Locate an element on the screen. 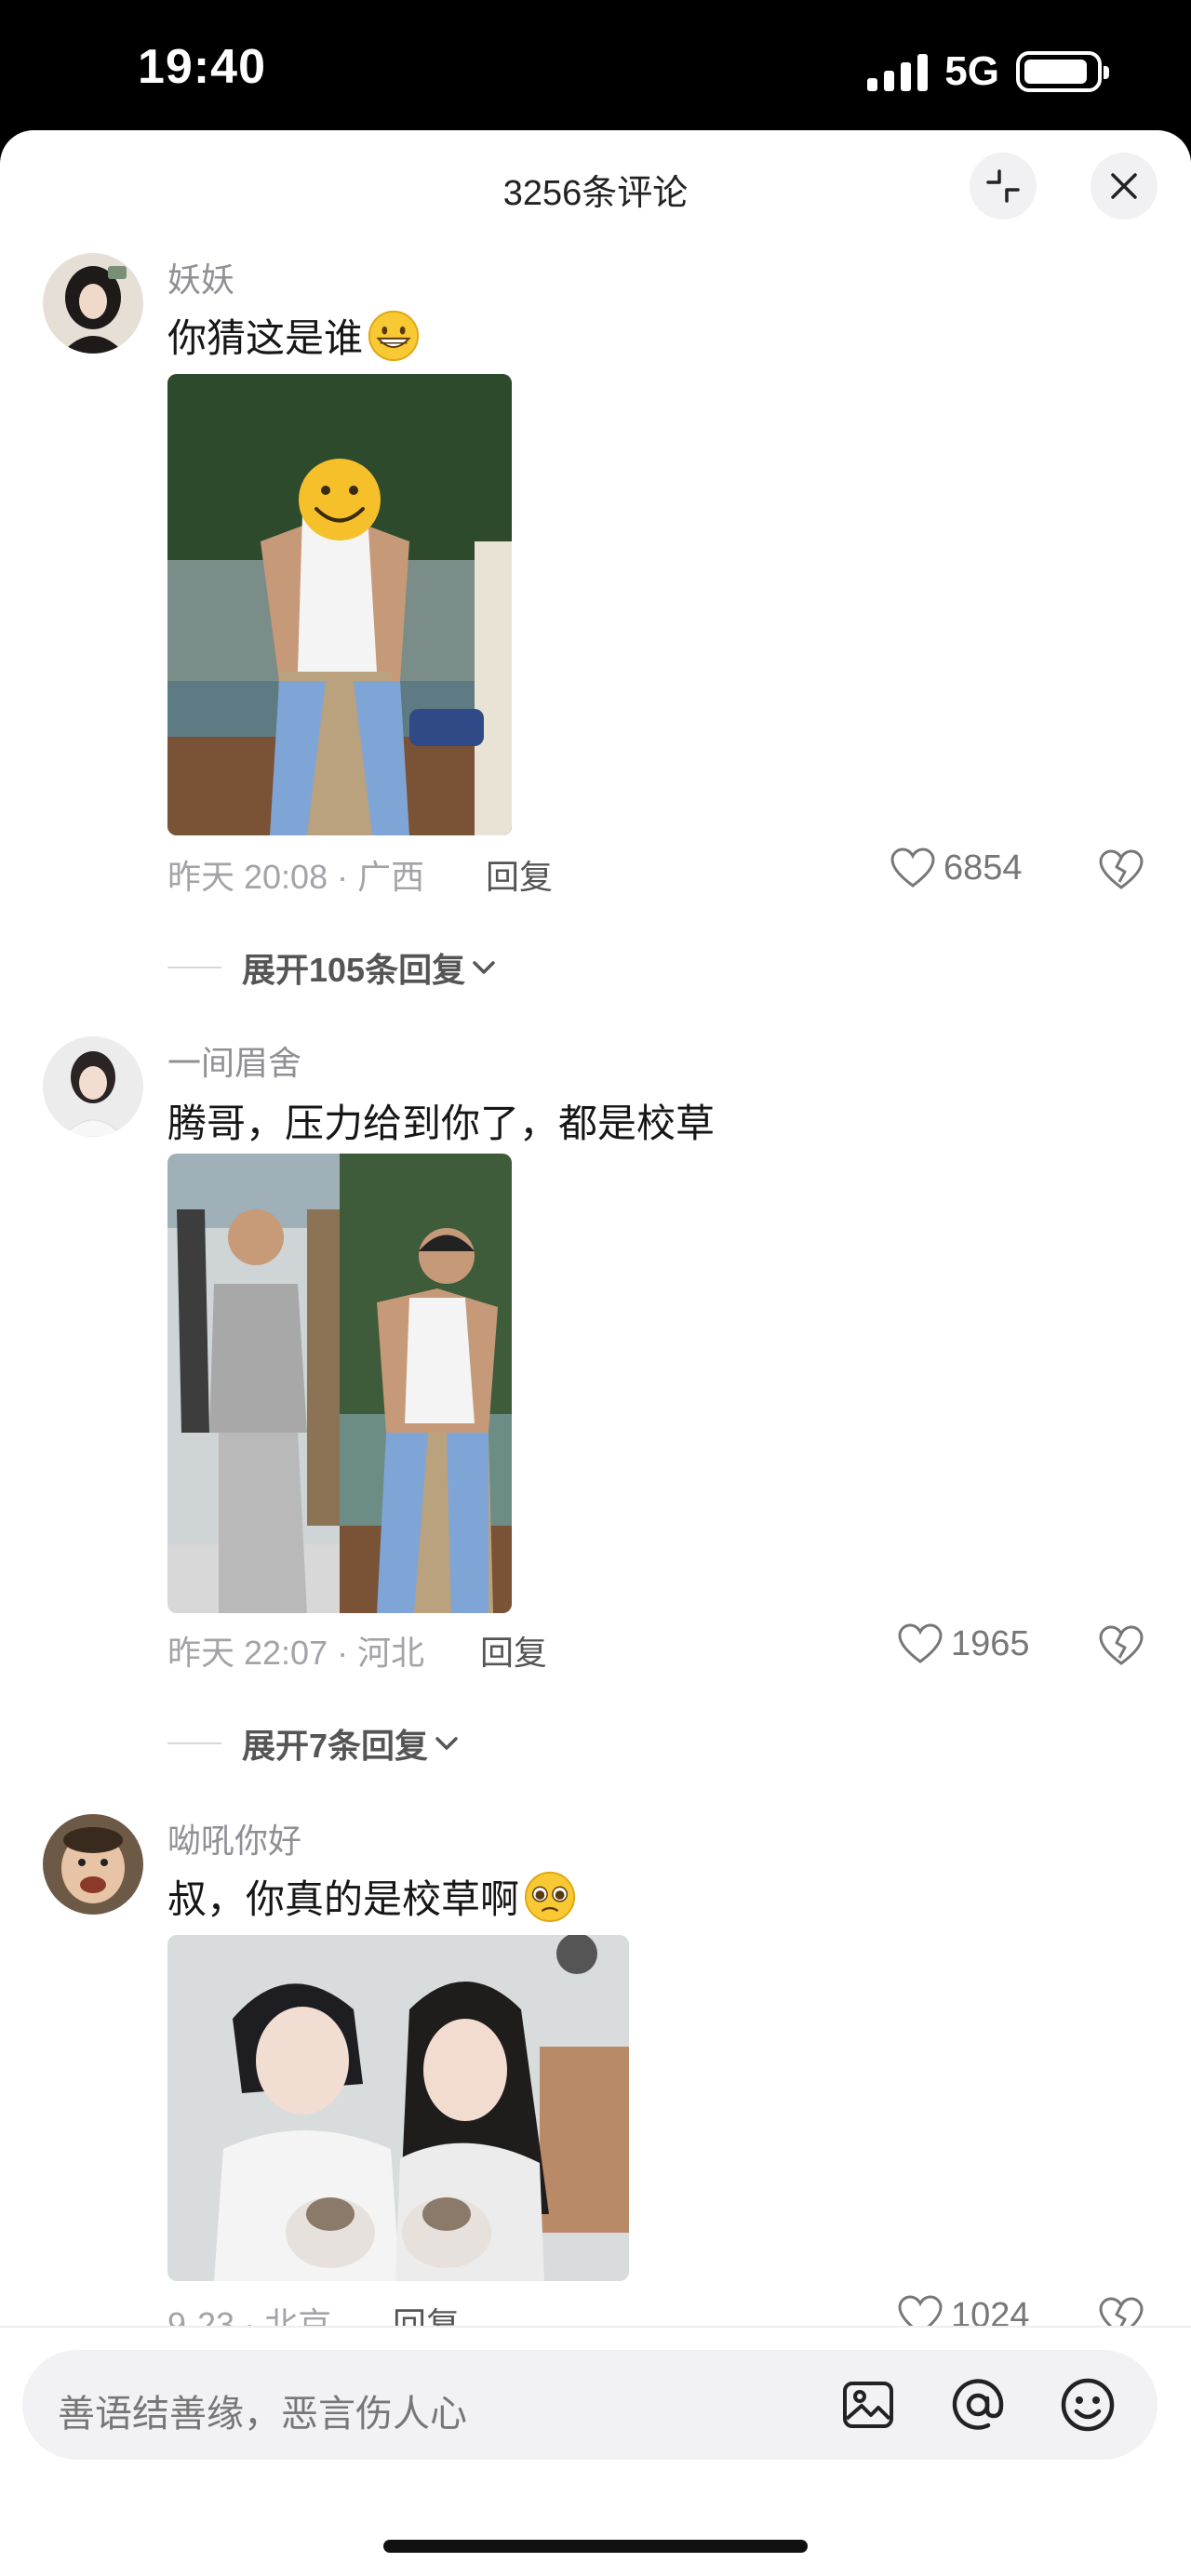 The height and width of the screenshot is (2576, 1191). signal-icon is located at coordinates (898, 71).